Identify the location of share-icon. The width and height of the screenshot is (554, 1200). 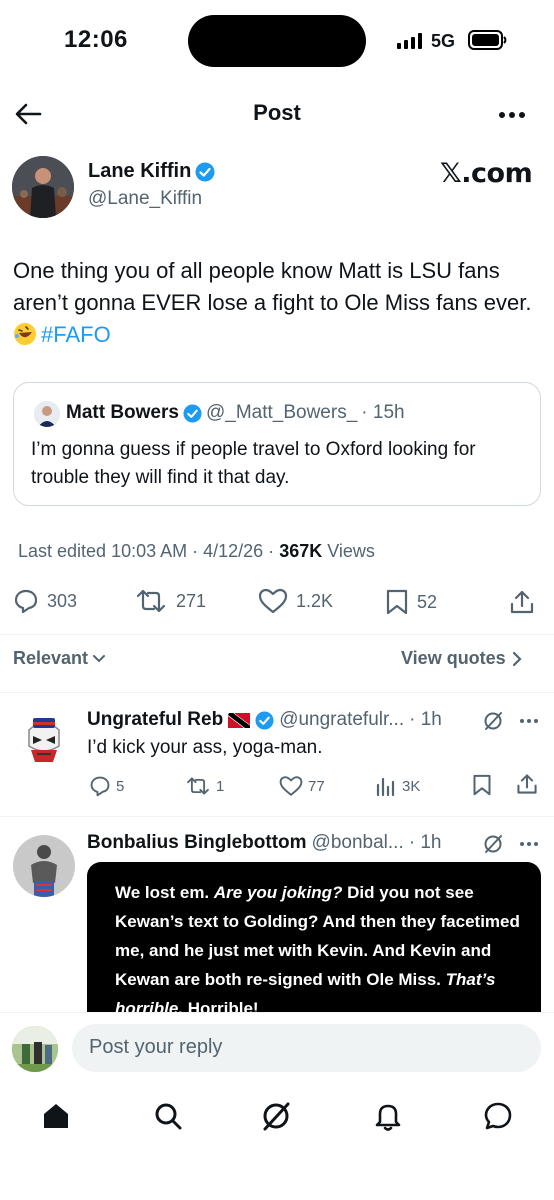
(522, 602).